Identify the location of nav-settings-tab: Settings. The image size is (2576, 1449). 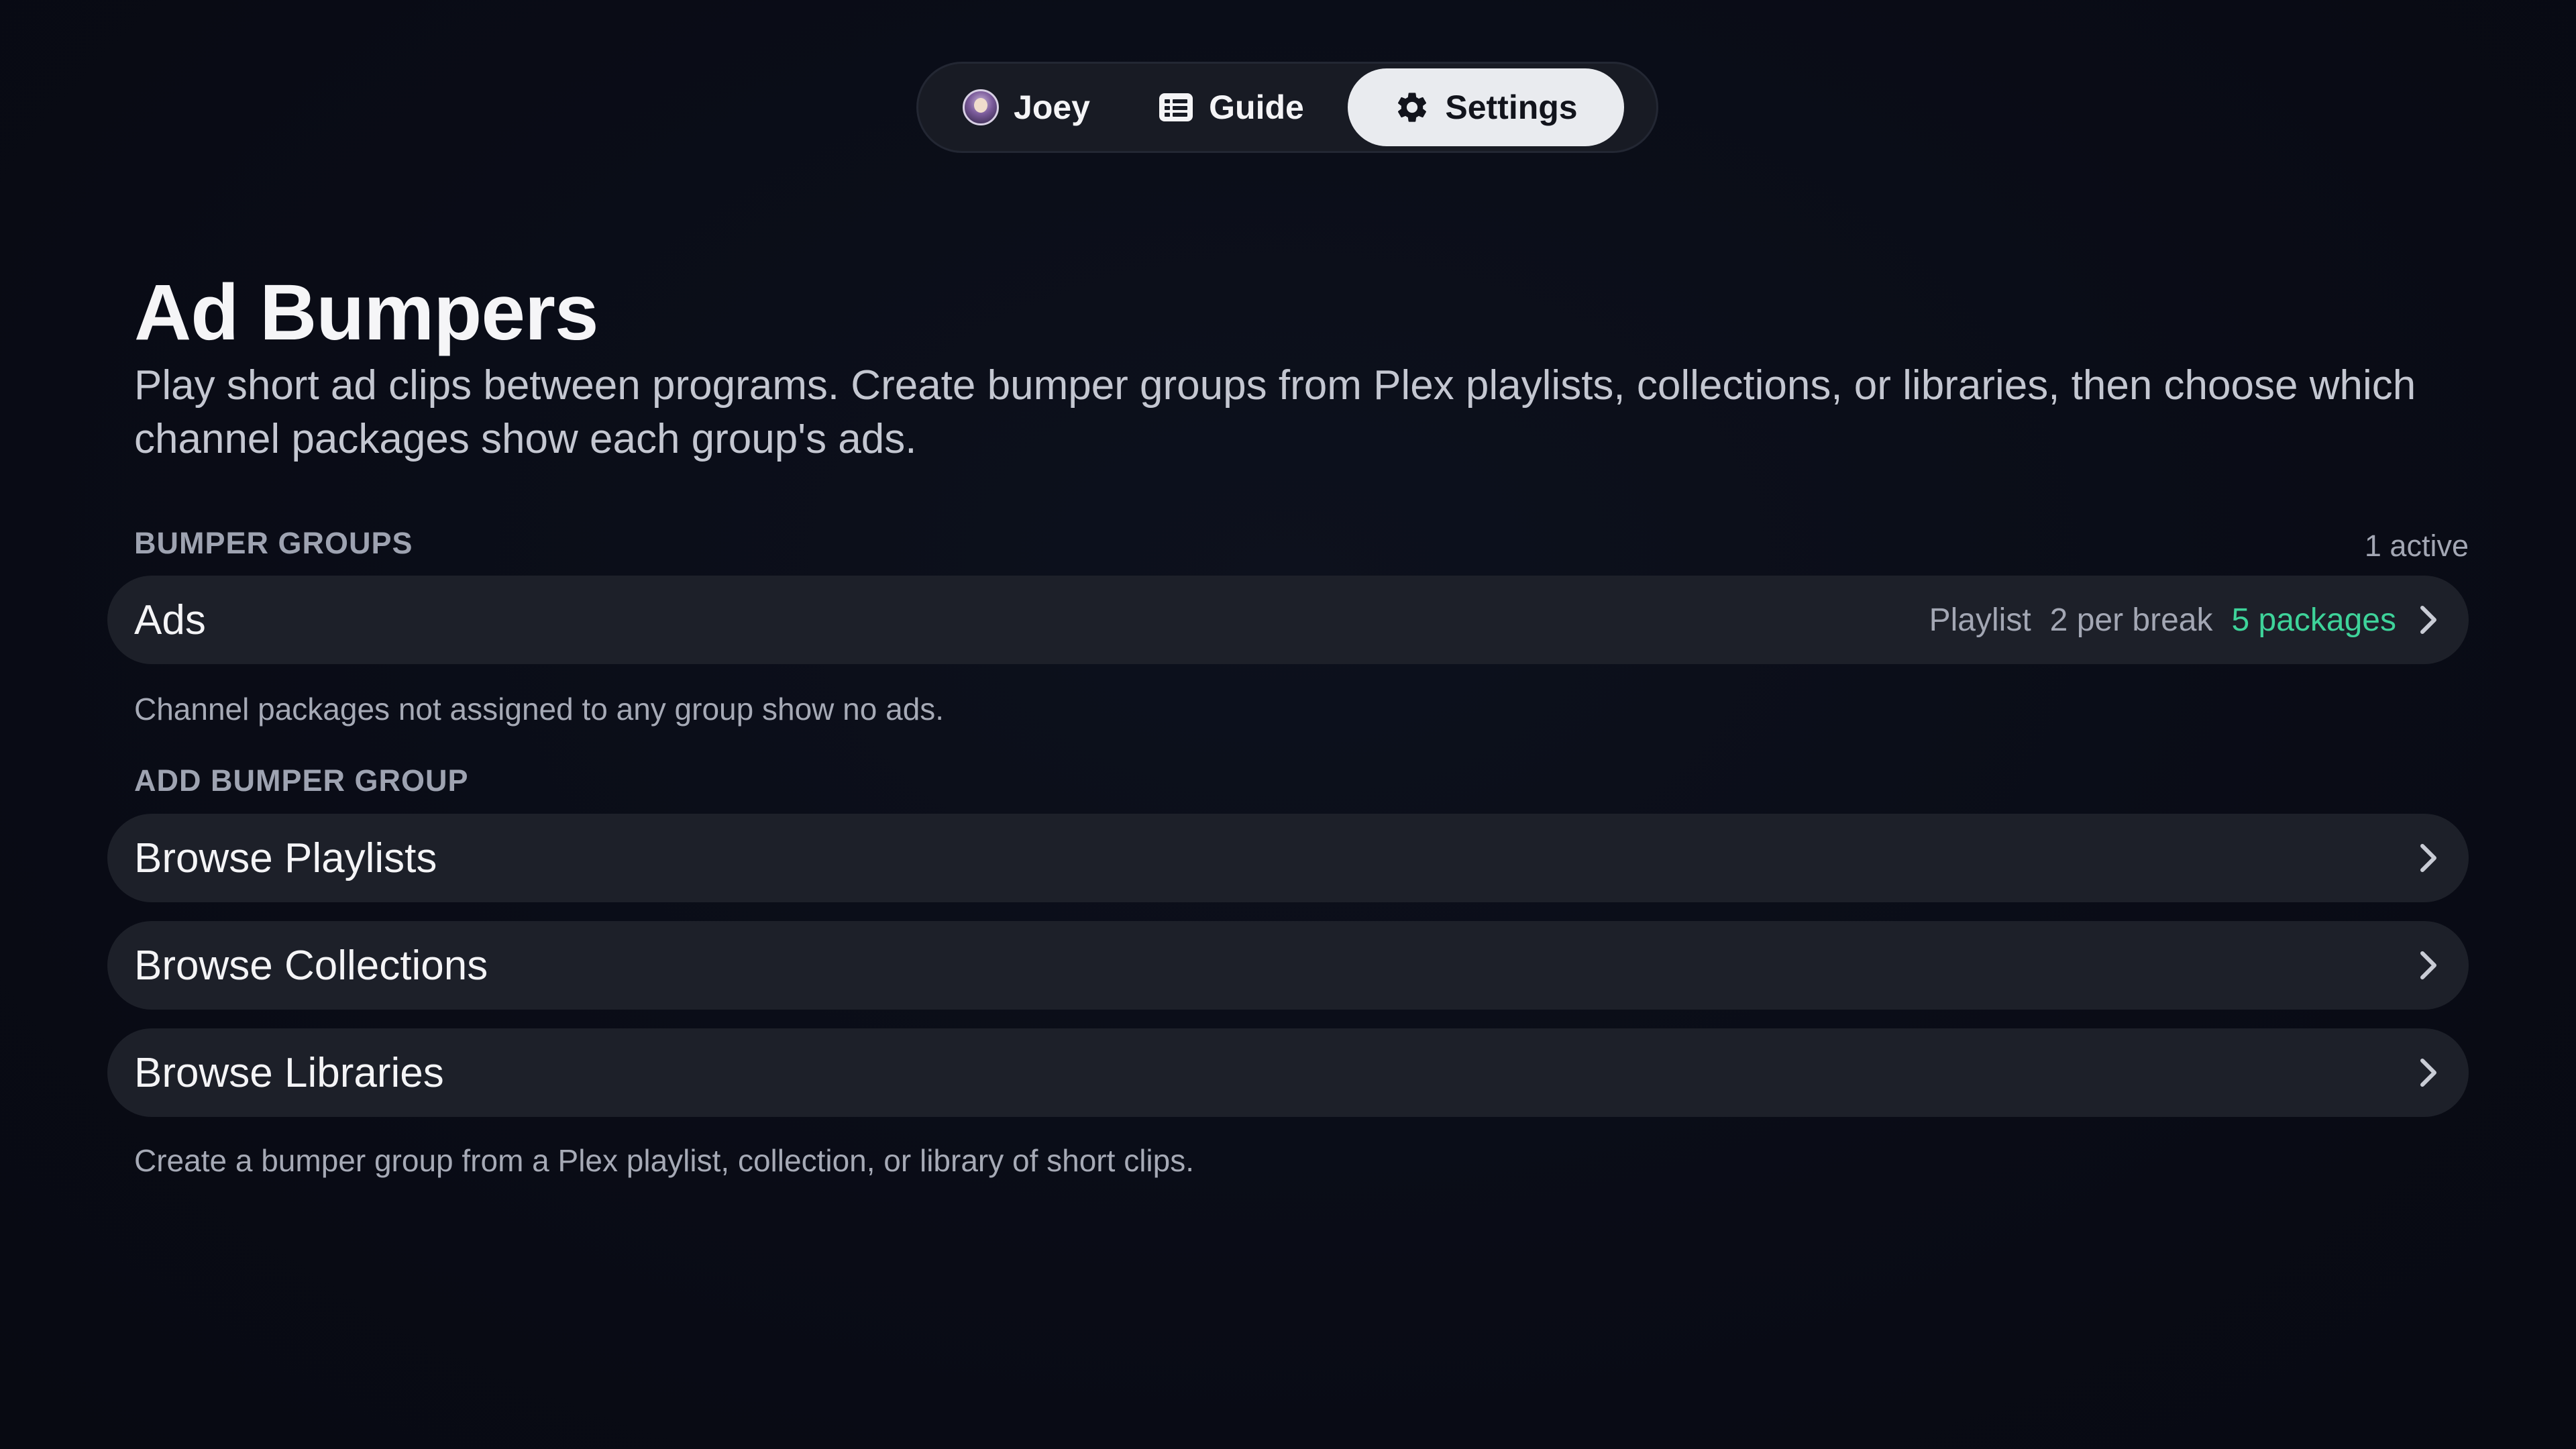
(1486, 107).